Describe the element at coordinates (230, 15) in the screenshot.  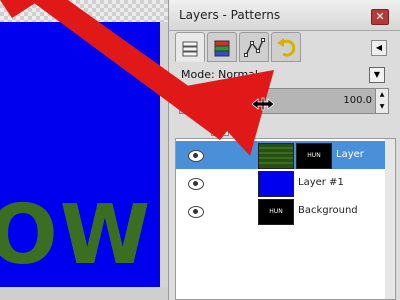
I see `dialog-title: Layers - Patterns` at that location.